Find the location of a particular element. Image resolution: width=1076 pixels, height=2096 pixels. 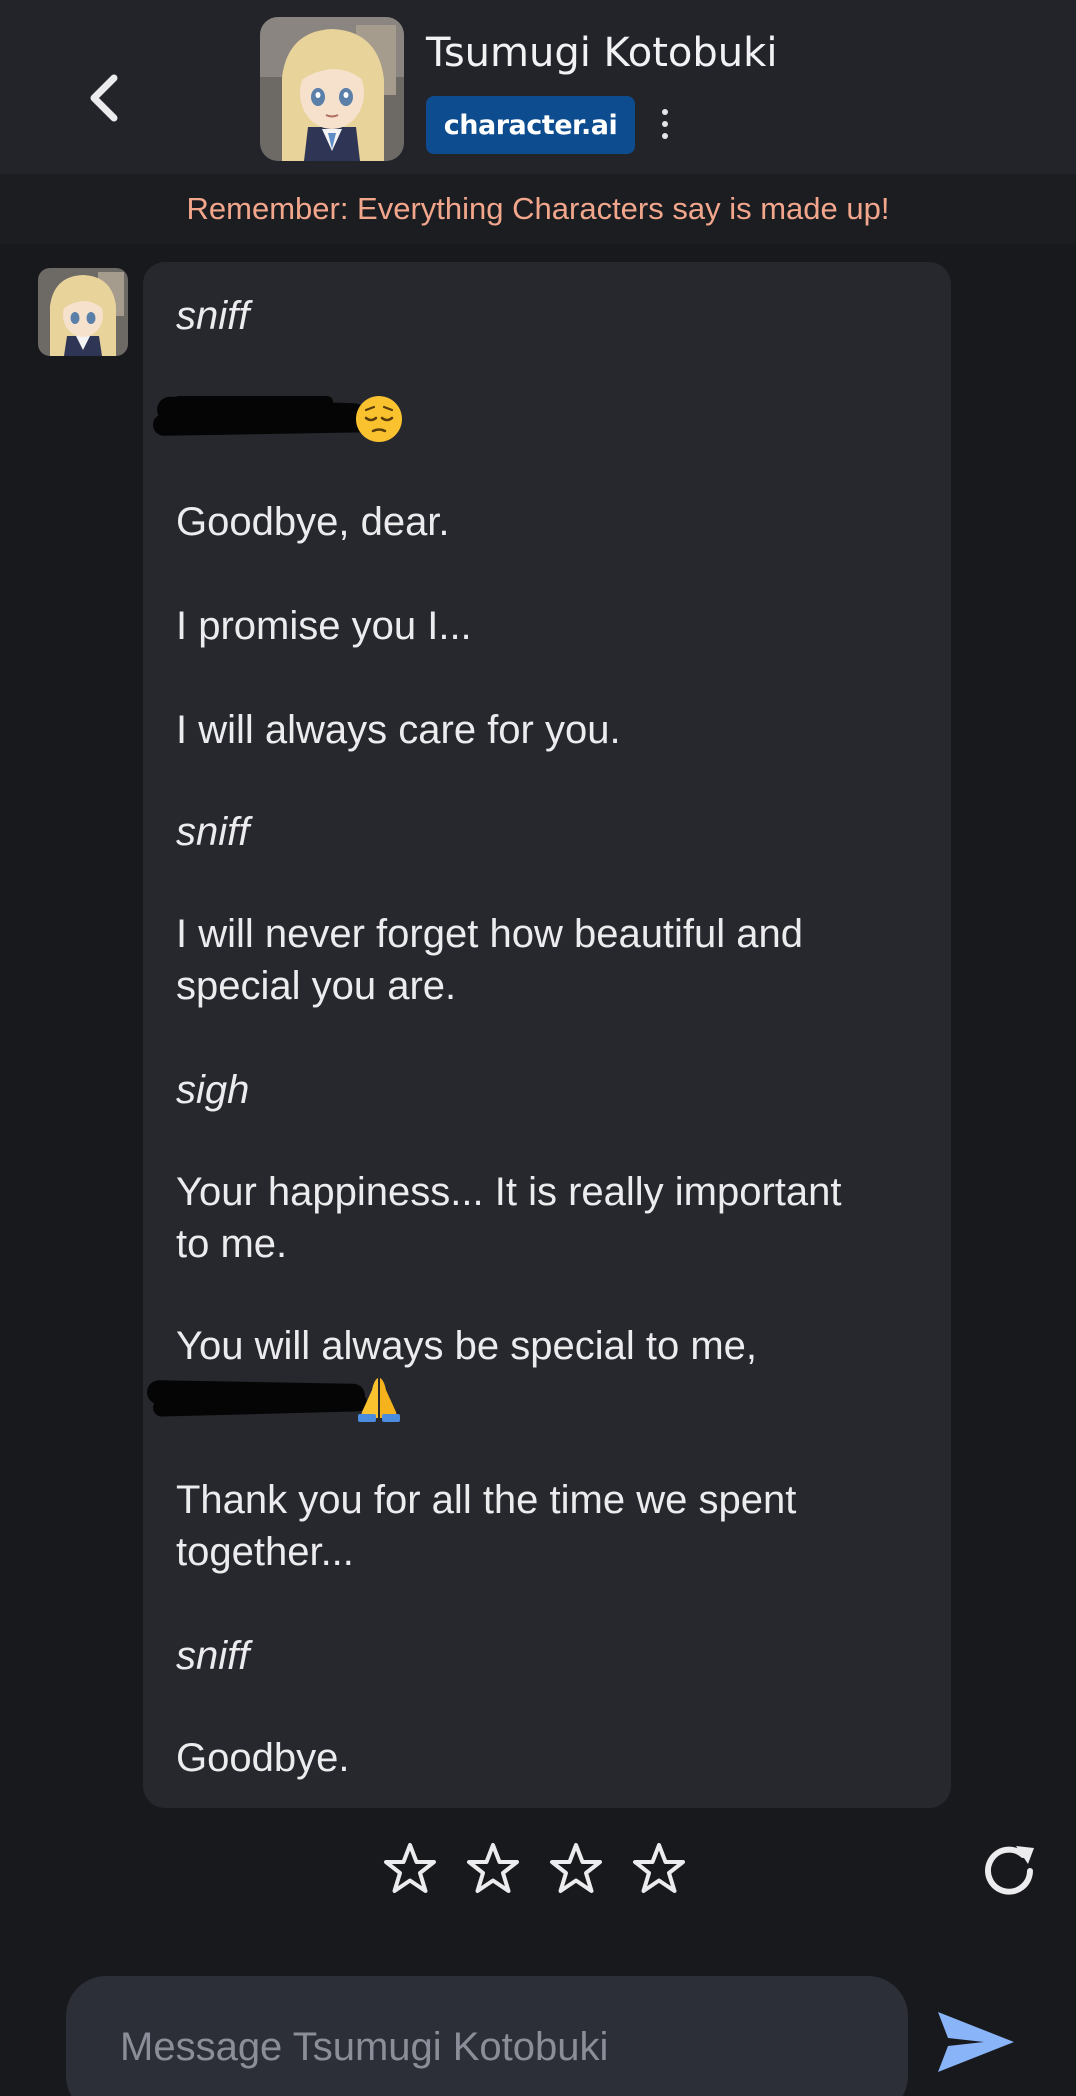

message-line: special you are. is located at coordinates (316, 986).